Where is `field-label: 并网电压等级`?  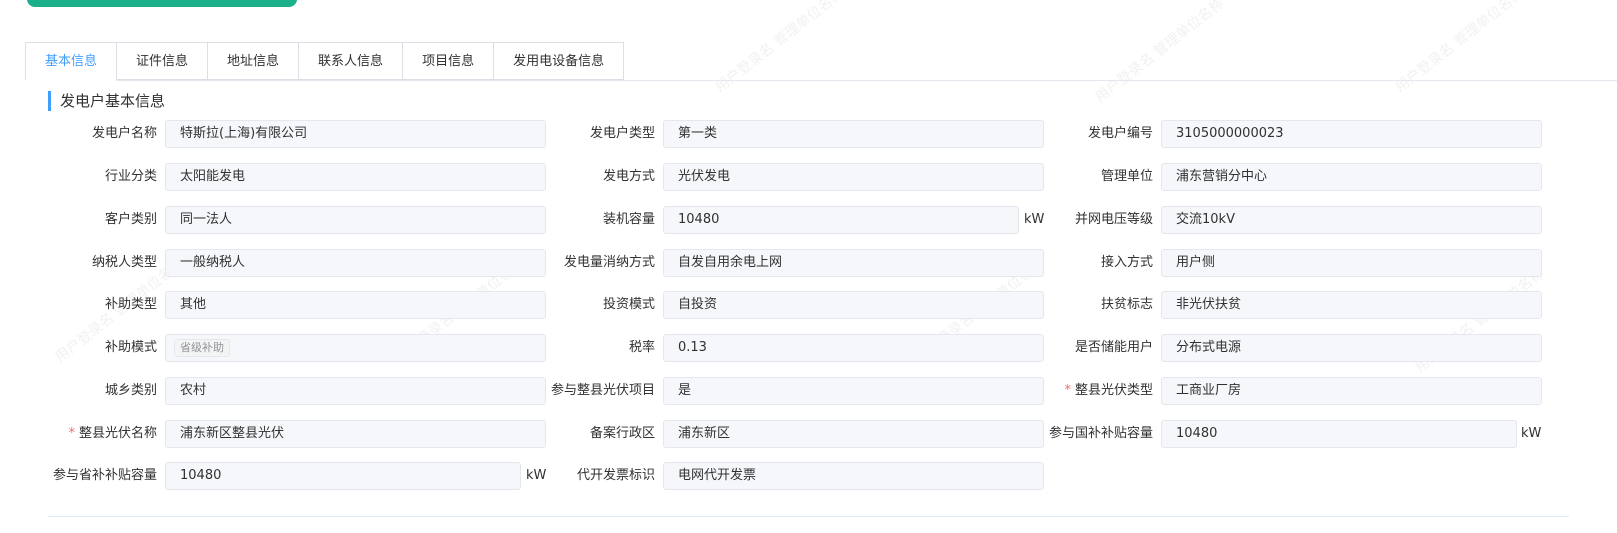 field-label: 并网电压等级 is located at coordinates (1113, 219).